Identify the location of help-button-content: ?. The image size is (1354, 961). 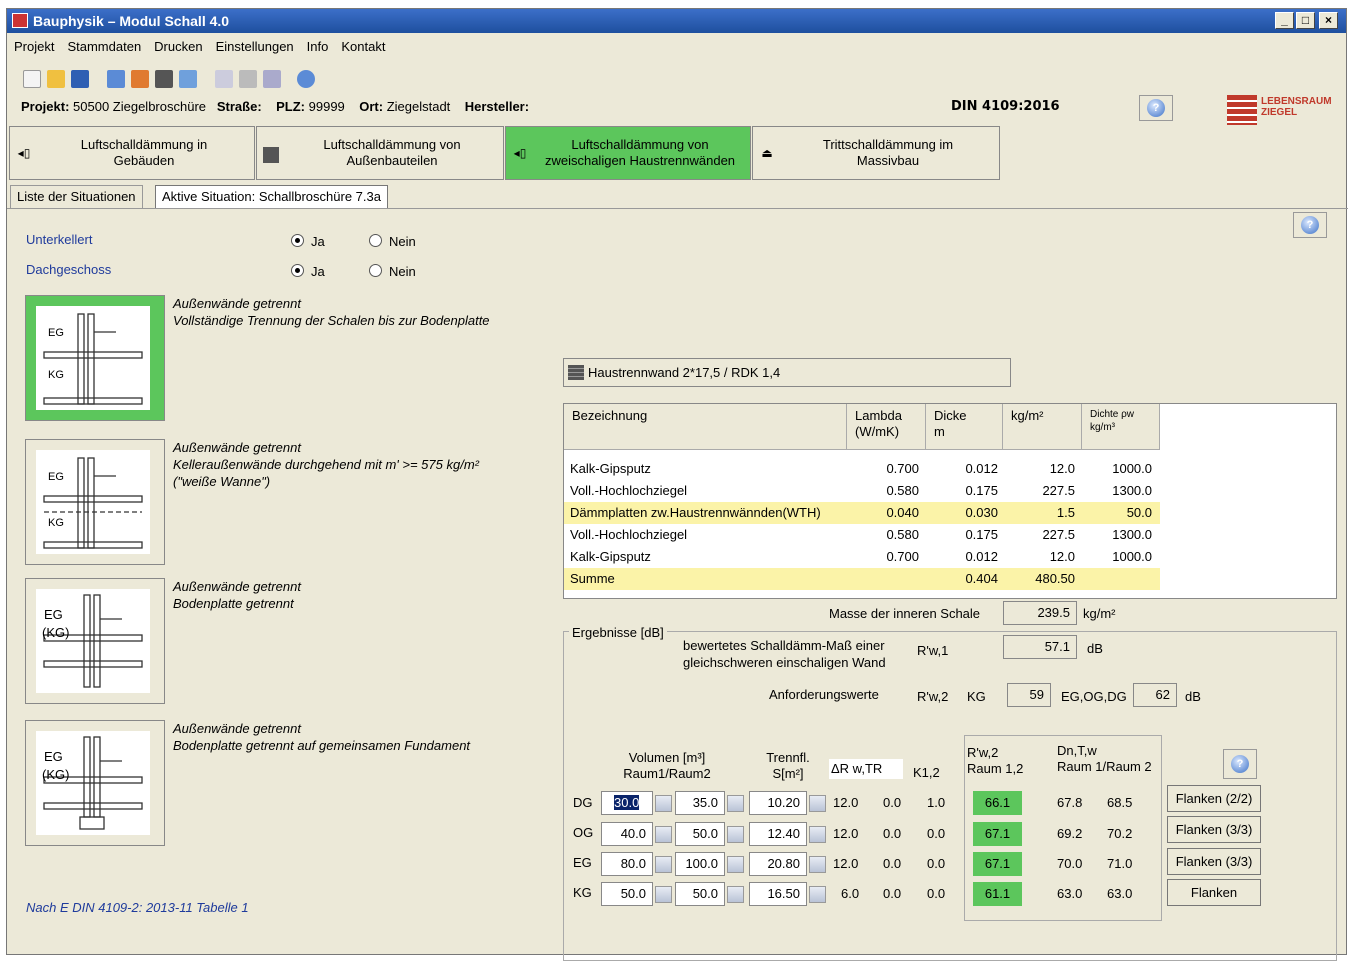
(1310, 225).